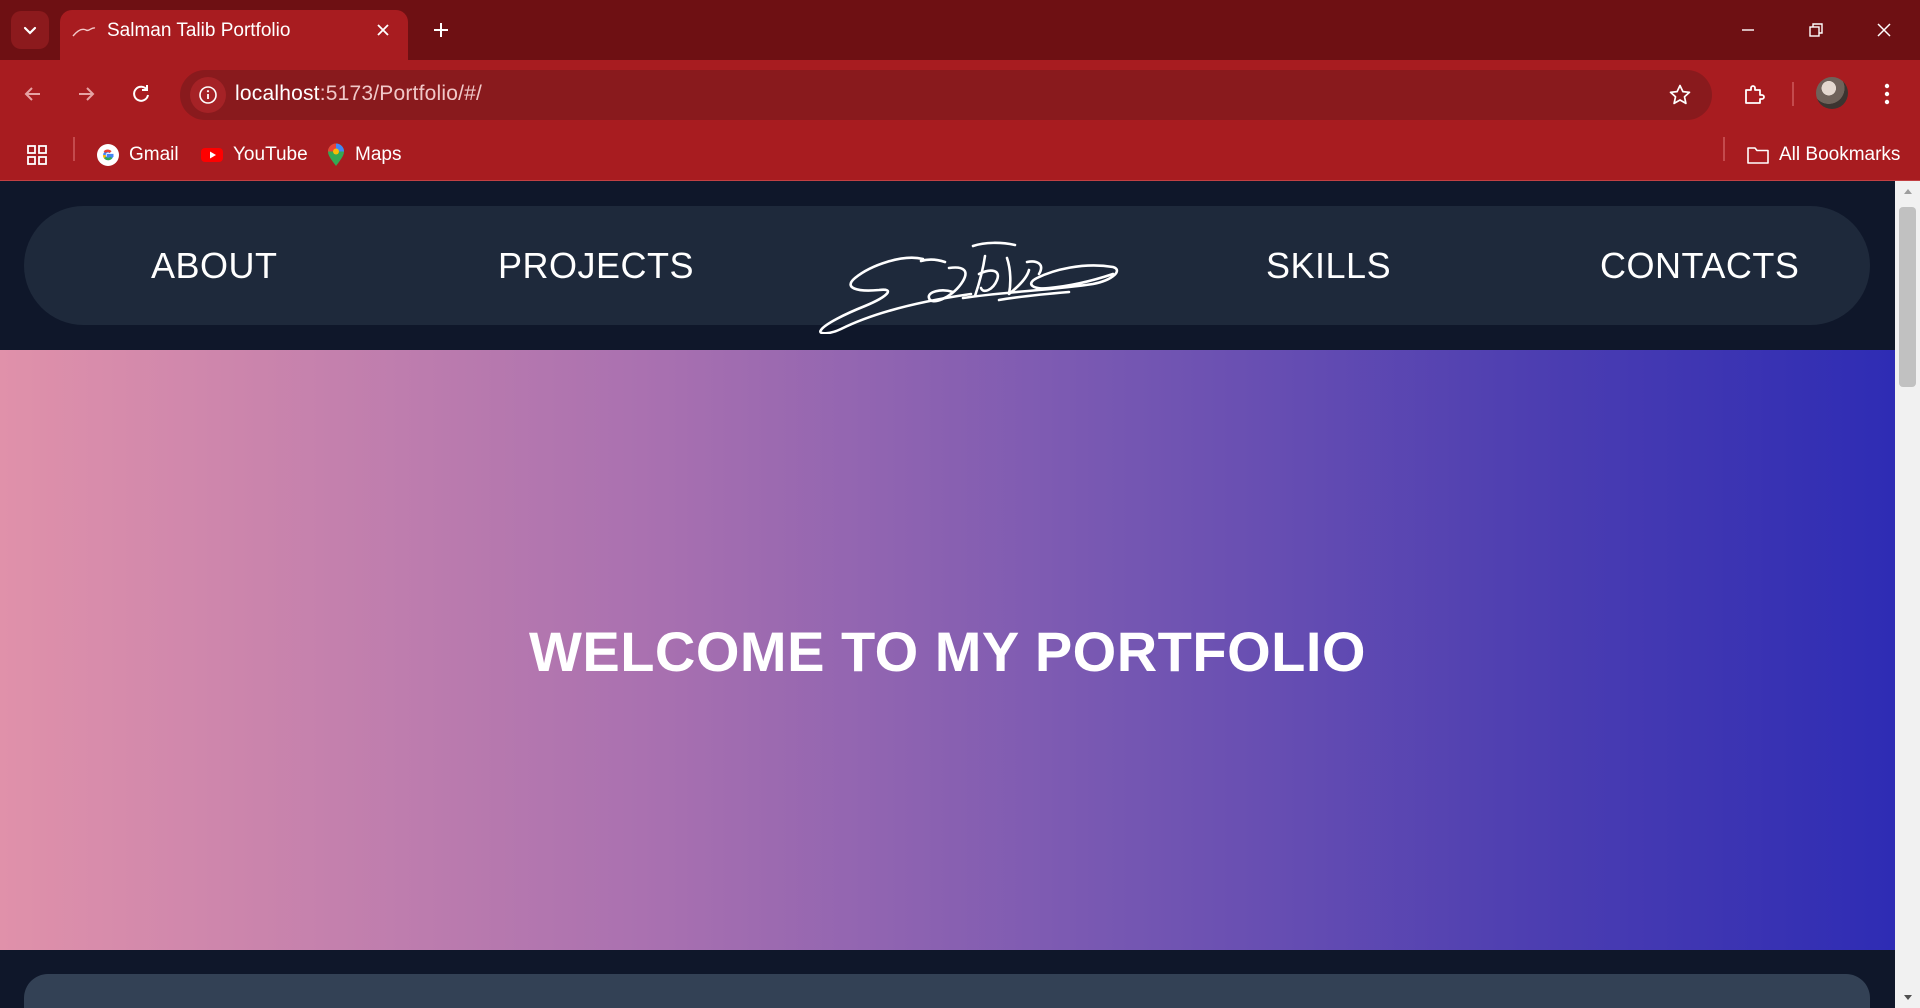 Image resolution: width=1920 pixels, height=1008 pixels. I want to click on bookmark-label: YouTube, so click(270, 154).